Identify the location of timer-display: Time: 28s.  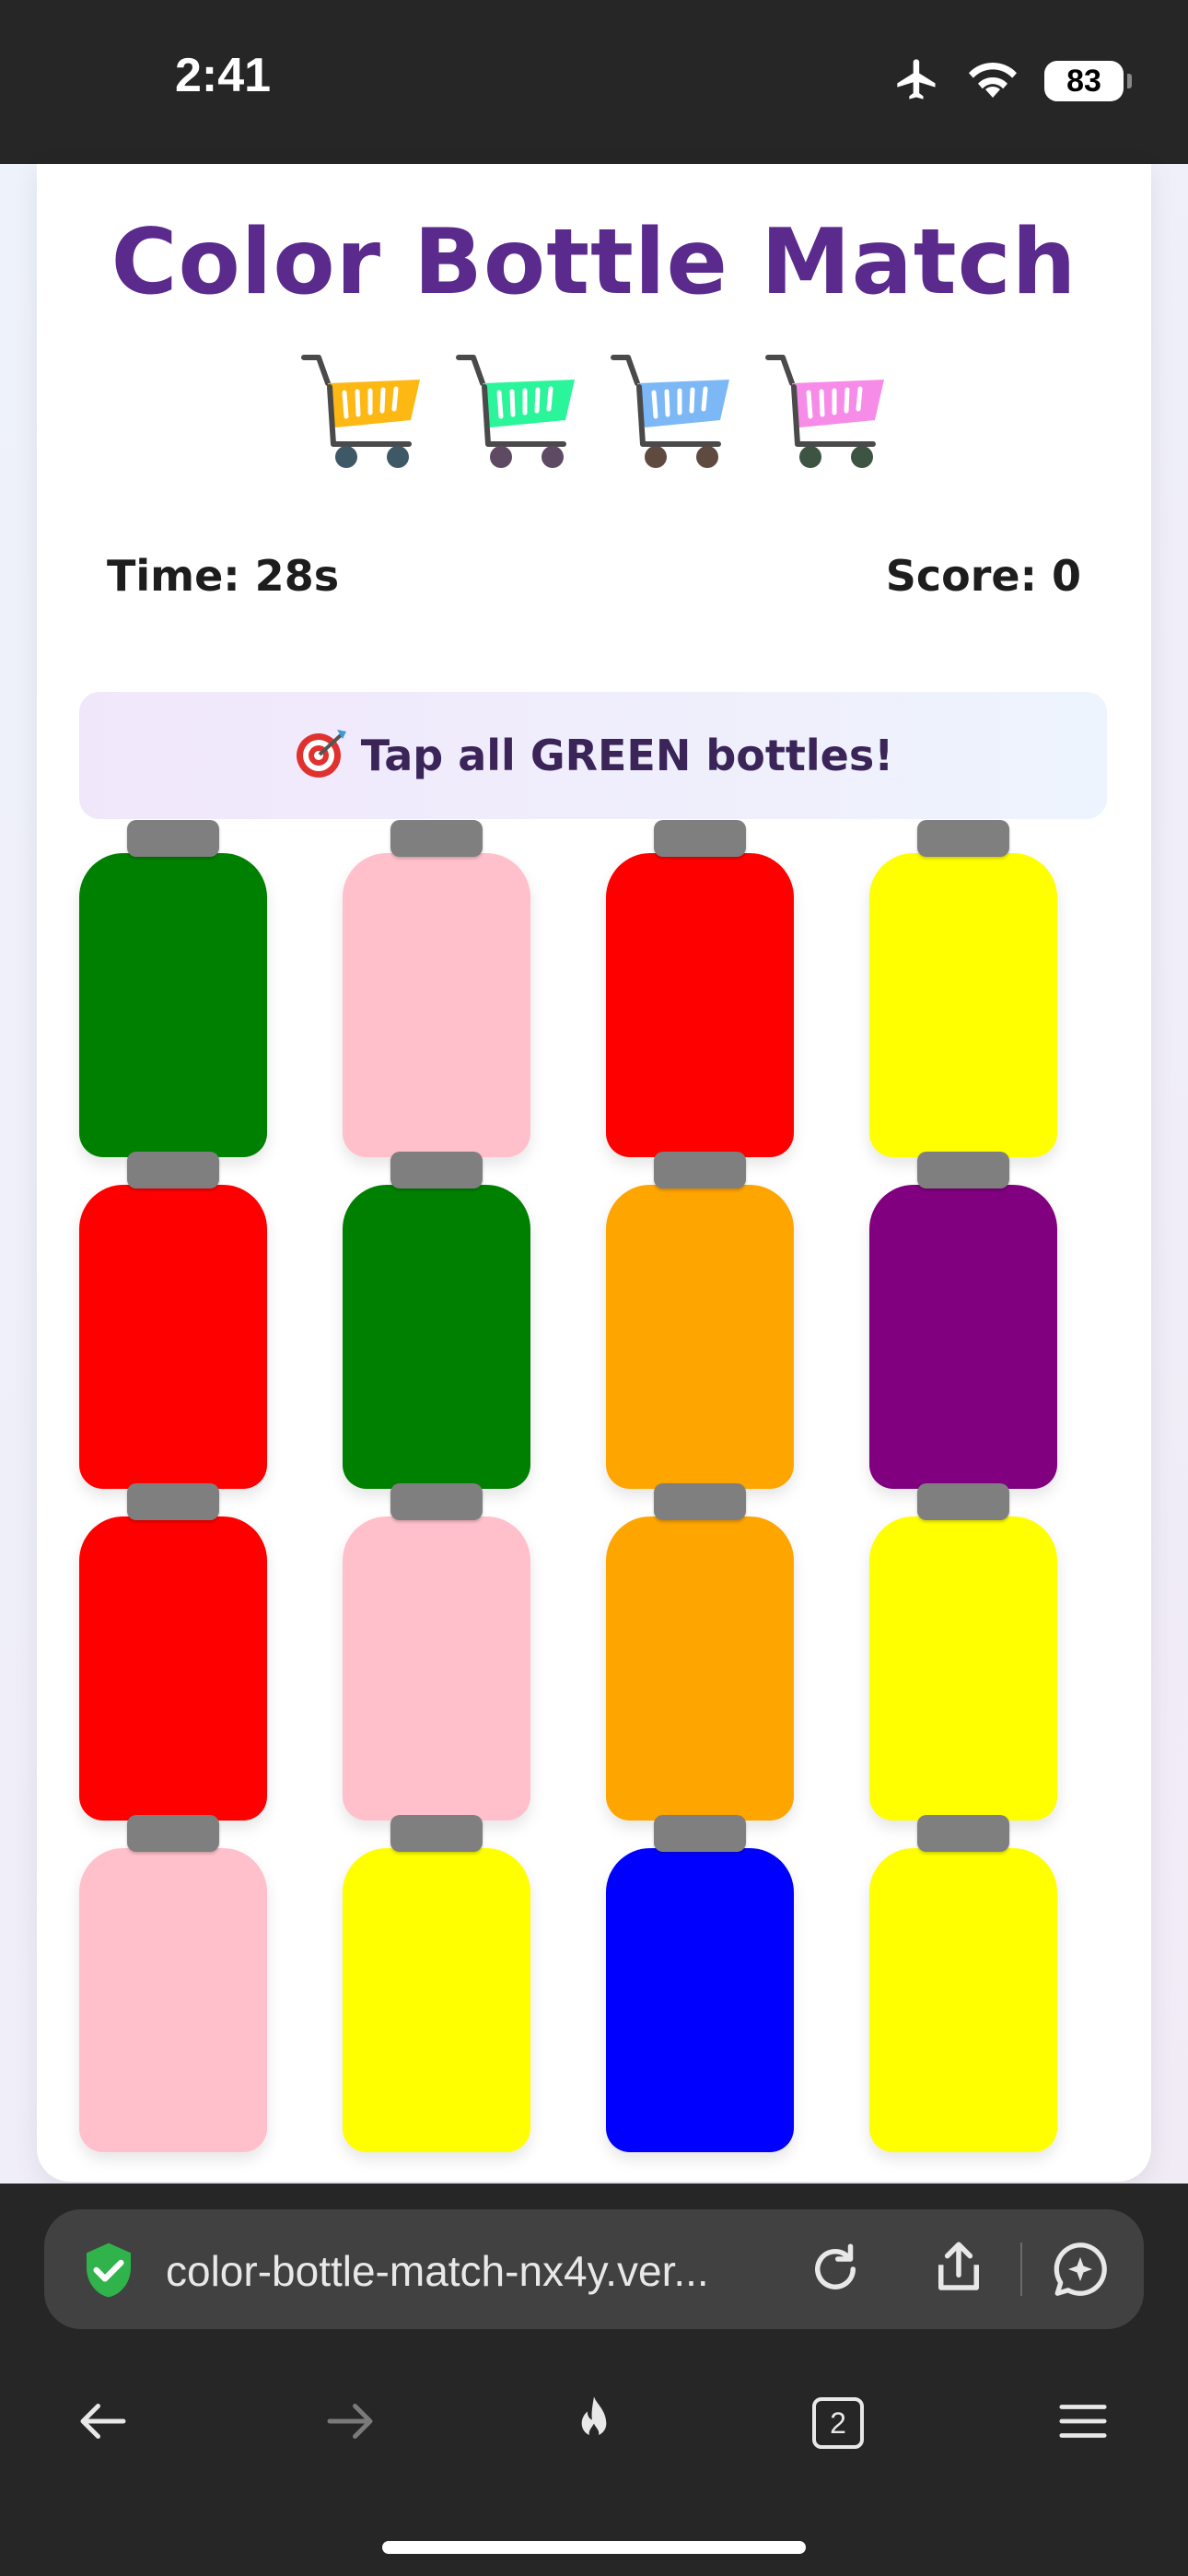
(223, 576).